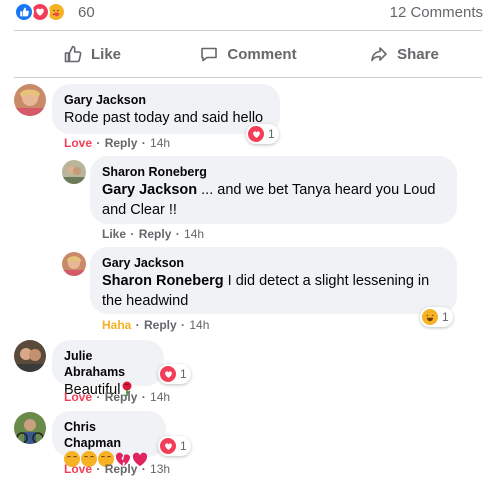 This screenshot has width=495, height=483. Describe the element at coordinates (430, 317) in the screenshot. I see `haha-reaction-icon` at that location.